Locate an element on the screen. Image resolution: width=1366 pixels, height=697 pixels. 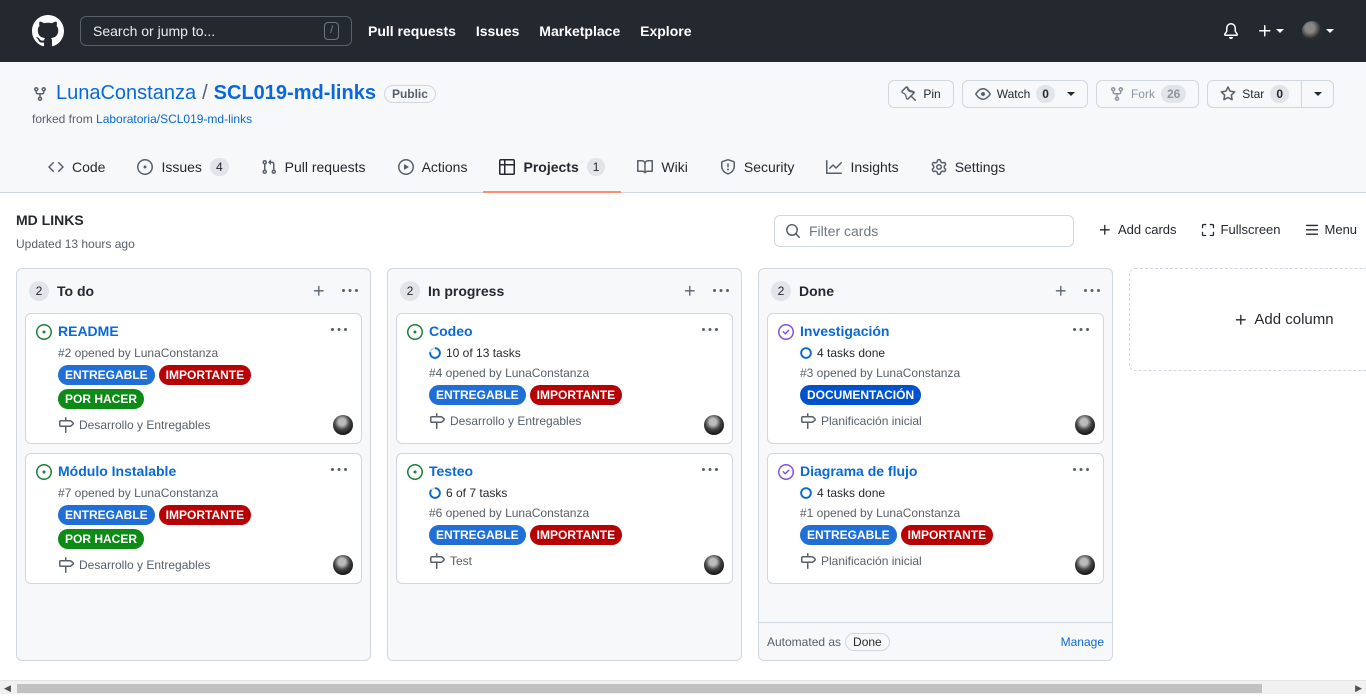
scroll-left-arrow-icon: ◀ is located at coordinates (7, 688).